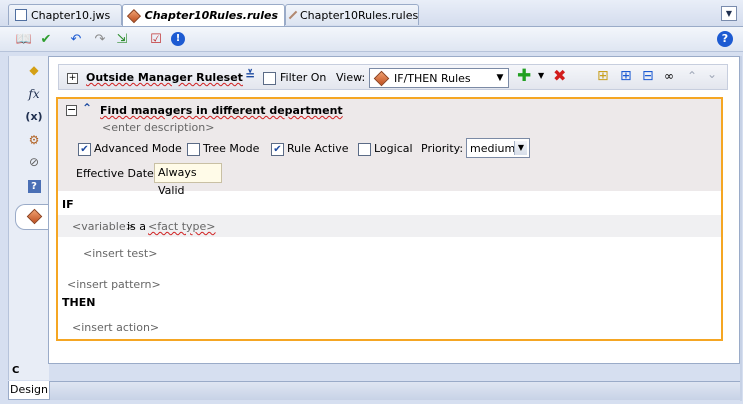  What do you see at coordinates (21, 15) in the screenshot?
I see `project-icon` at bounding box center [21, 15].